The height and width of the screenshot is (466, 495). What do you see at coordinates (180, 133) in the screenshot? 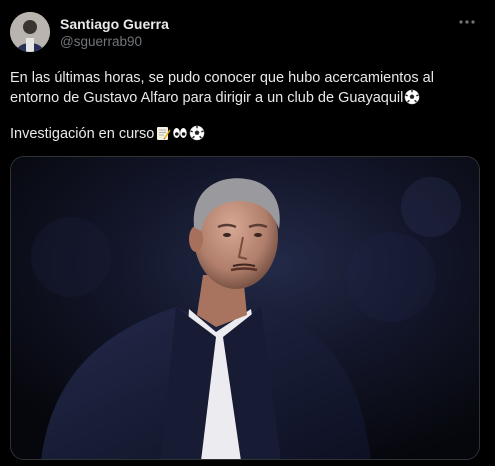
I see `eyes-icon` at bounding box center [180, 133].